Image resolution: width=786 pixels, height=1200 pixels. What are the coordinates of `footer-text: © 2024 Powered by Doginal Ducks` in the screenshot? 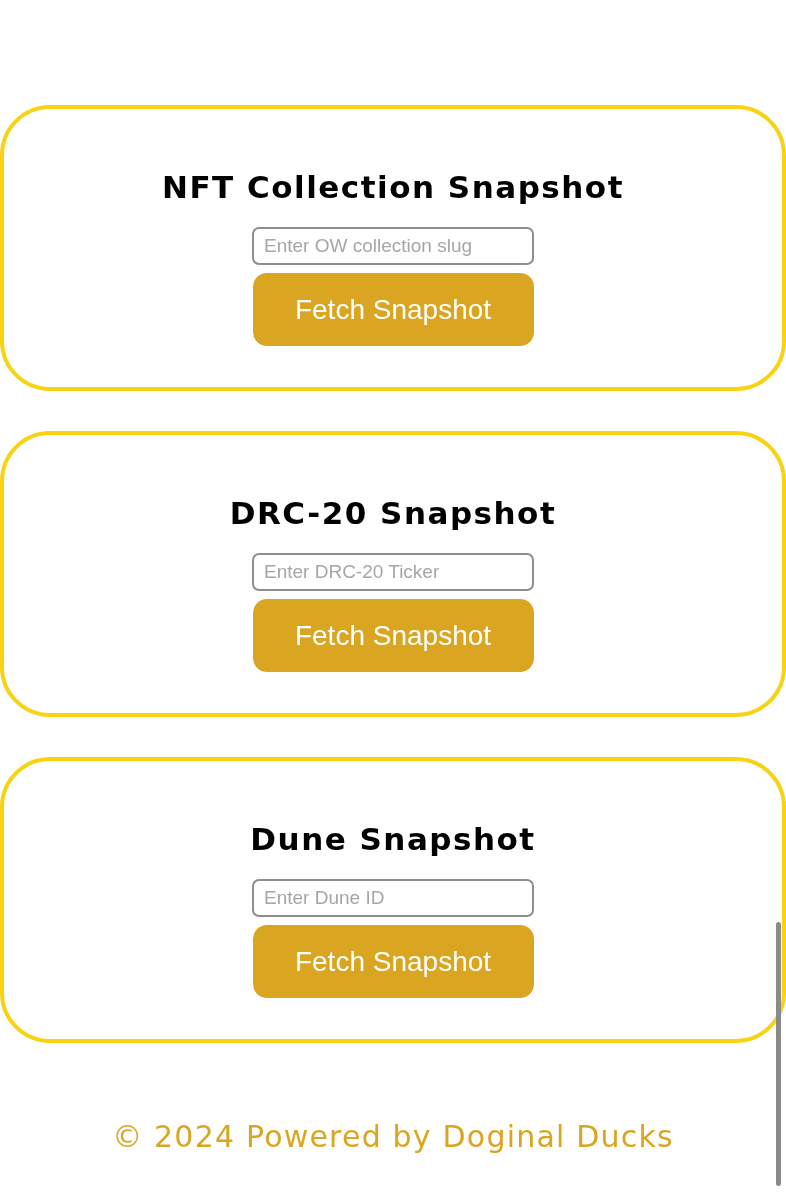 It's located at (393, 1137).